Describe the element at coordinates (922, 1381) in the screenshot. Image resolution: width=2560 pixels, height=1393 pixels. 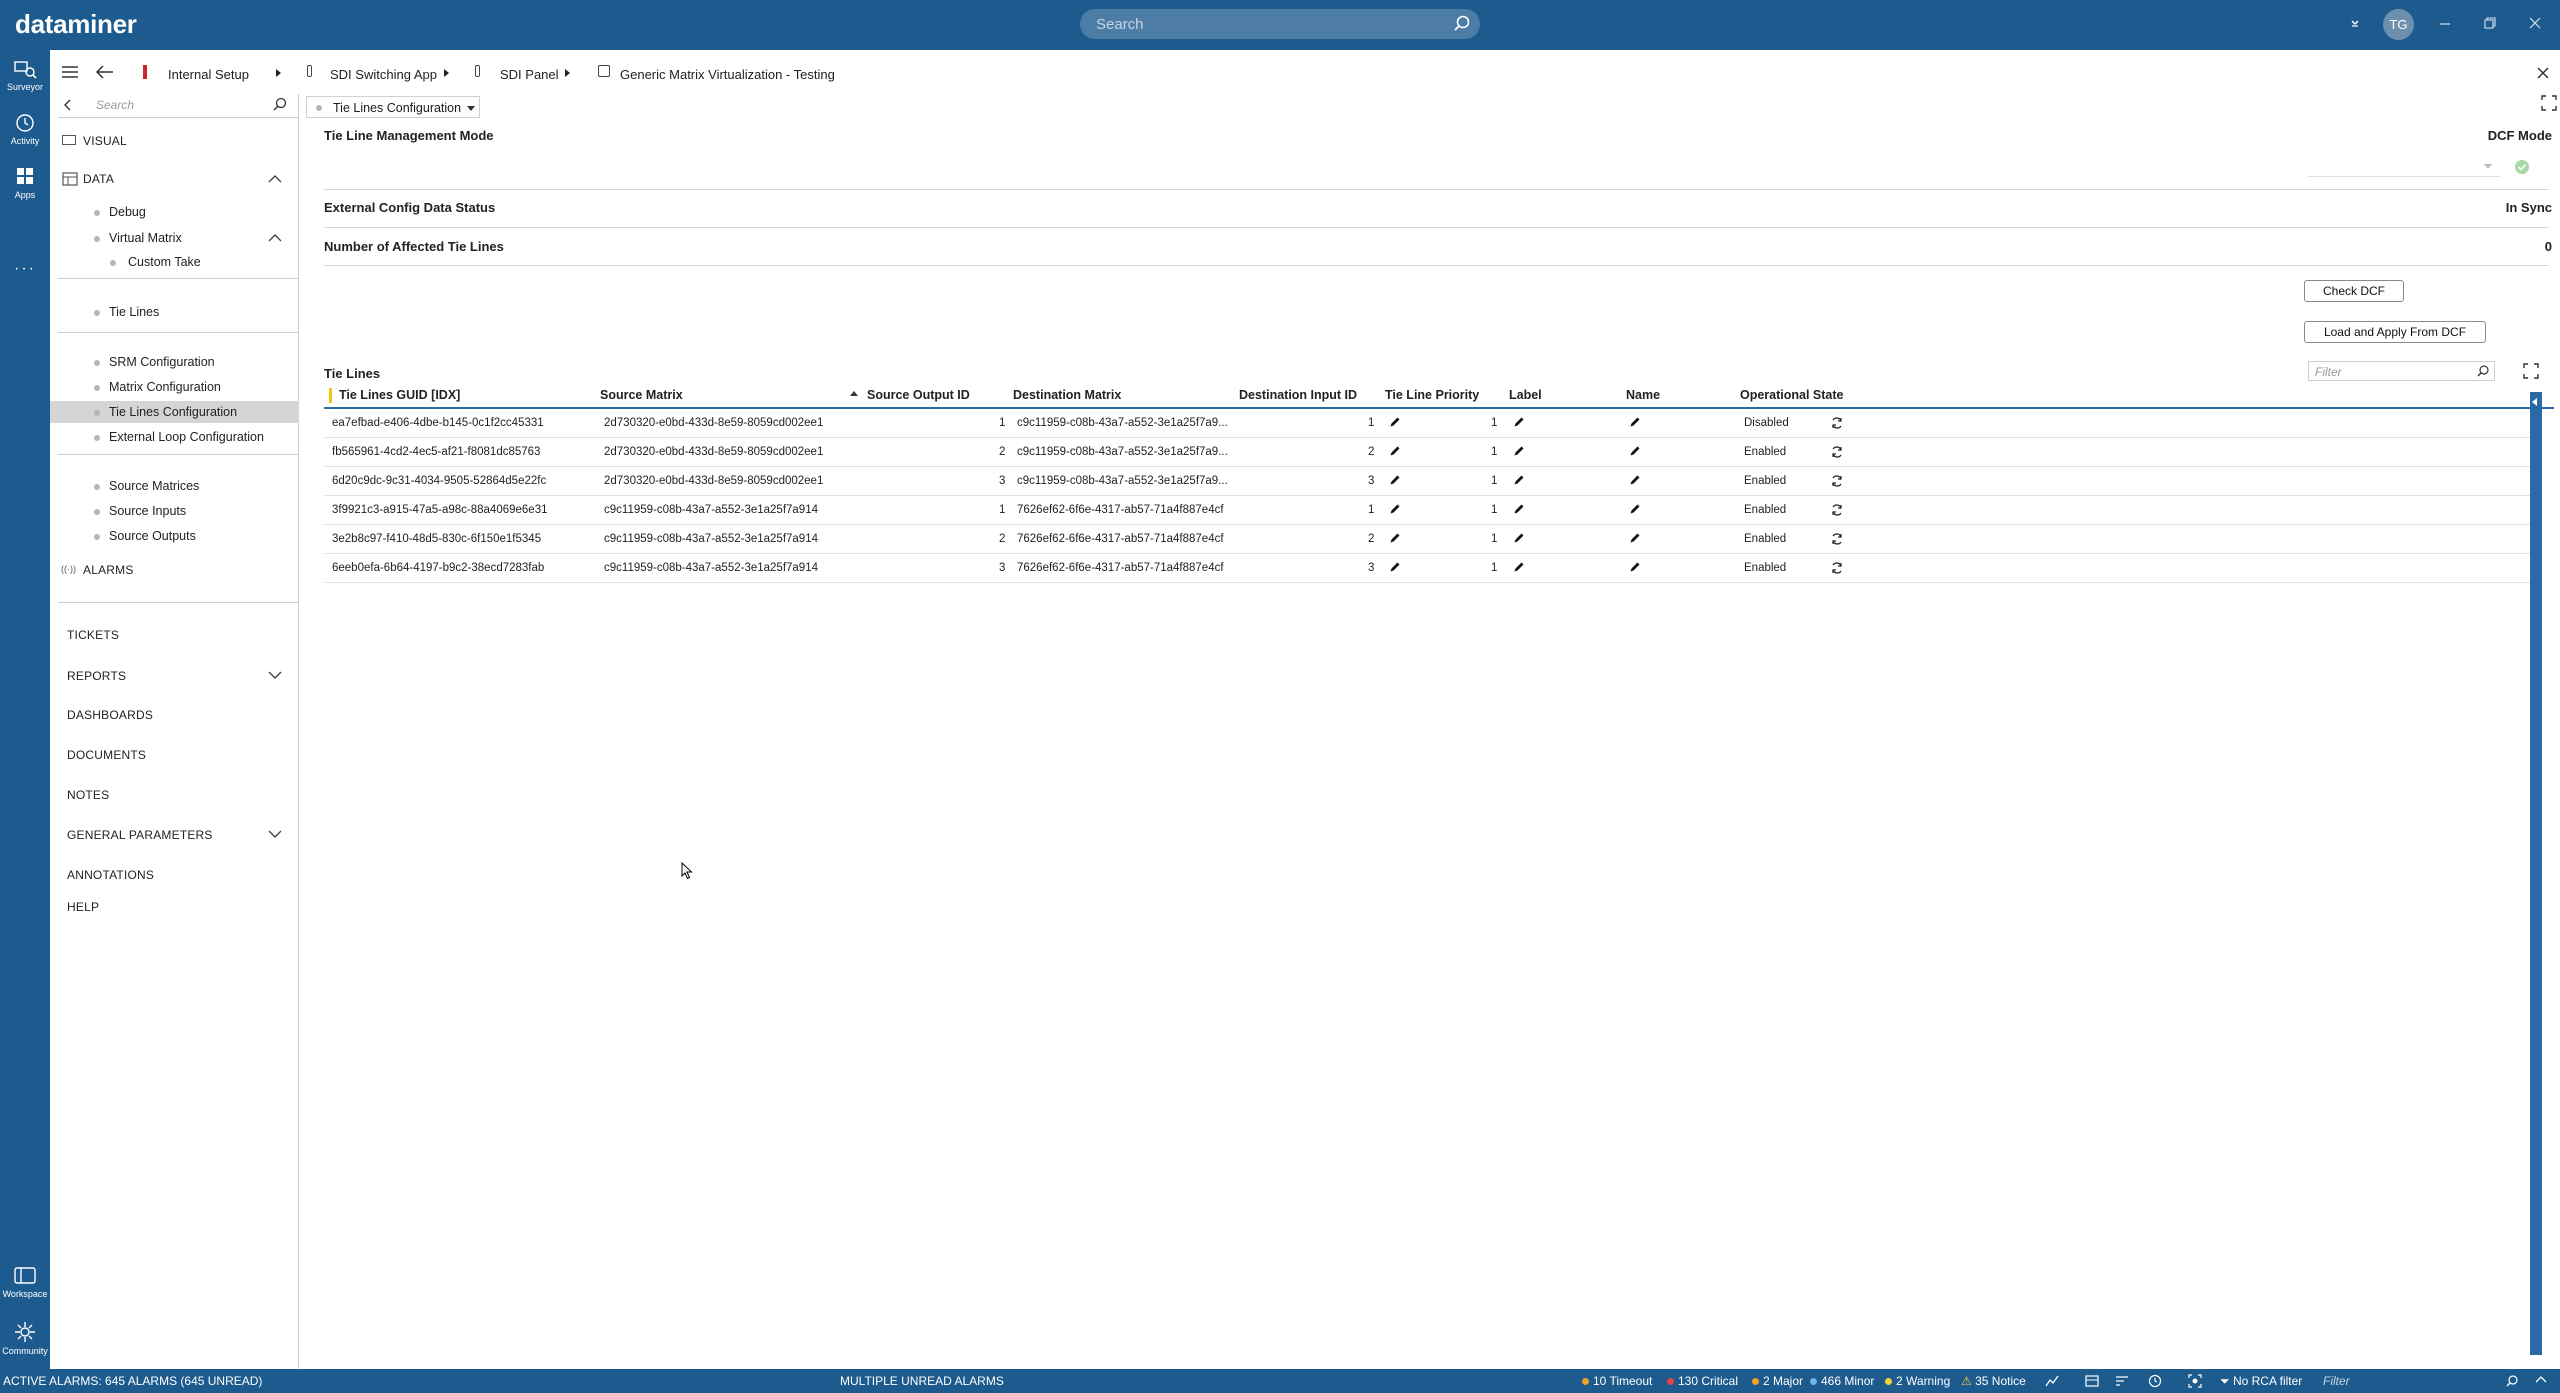
I see `multiple-unread-alarms-text: MULTIPLE UNREAD ALARMS` at that location.